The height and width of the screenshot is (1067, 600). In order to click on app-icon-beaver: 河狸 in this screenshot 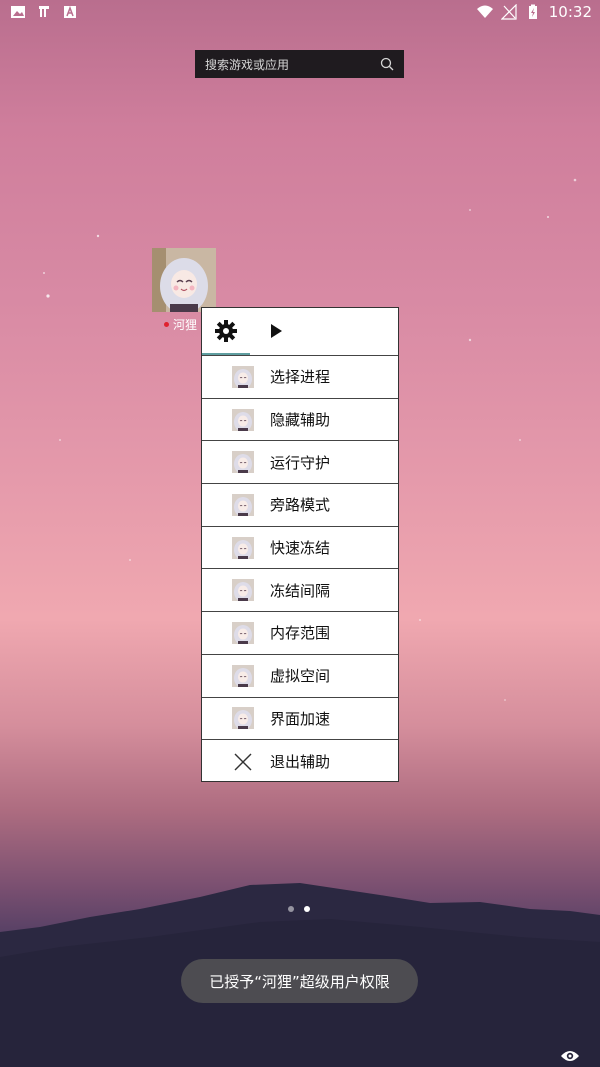, I will do `click(184, 290)`.